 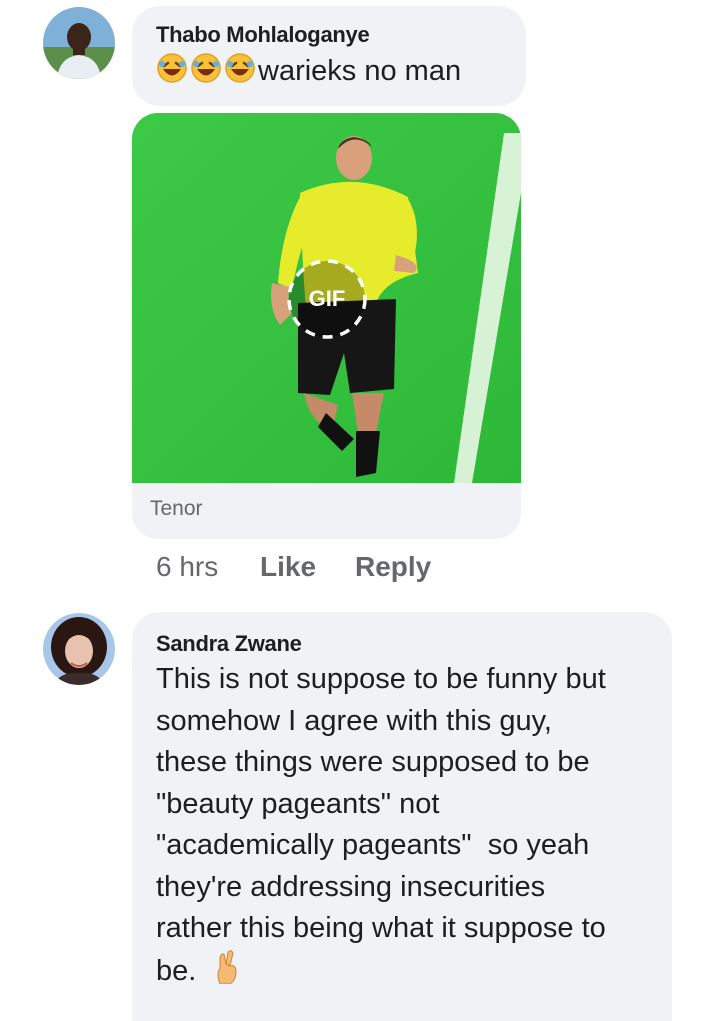 I want to click on comment-author: Thabo Mohlaloganye, so click(x=263, y=35).